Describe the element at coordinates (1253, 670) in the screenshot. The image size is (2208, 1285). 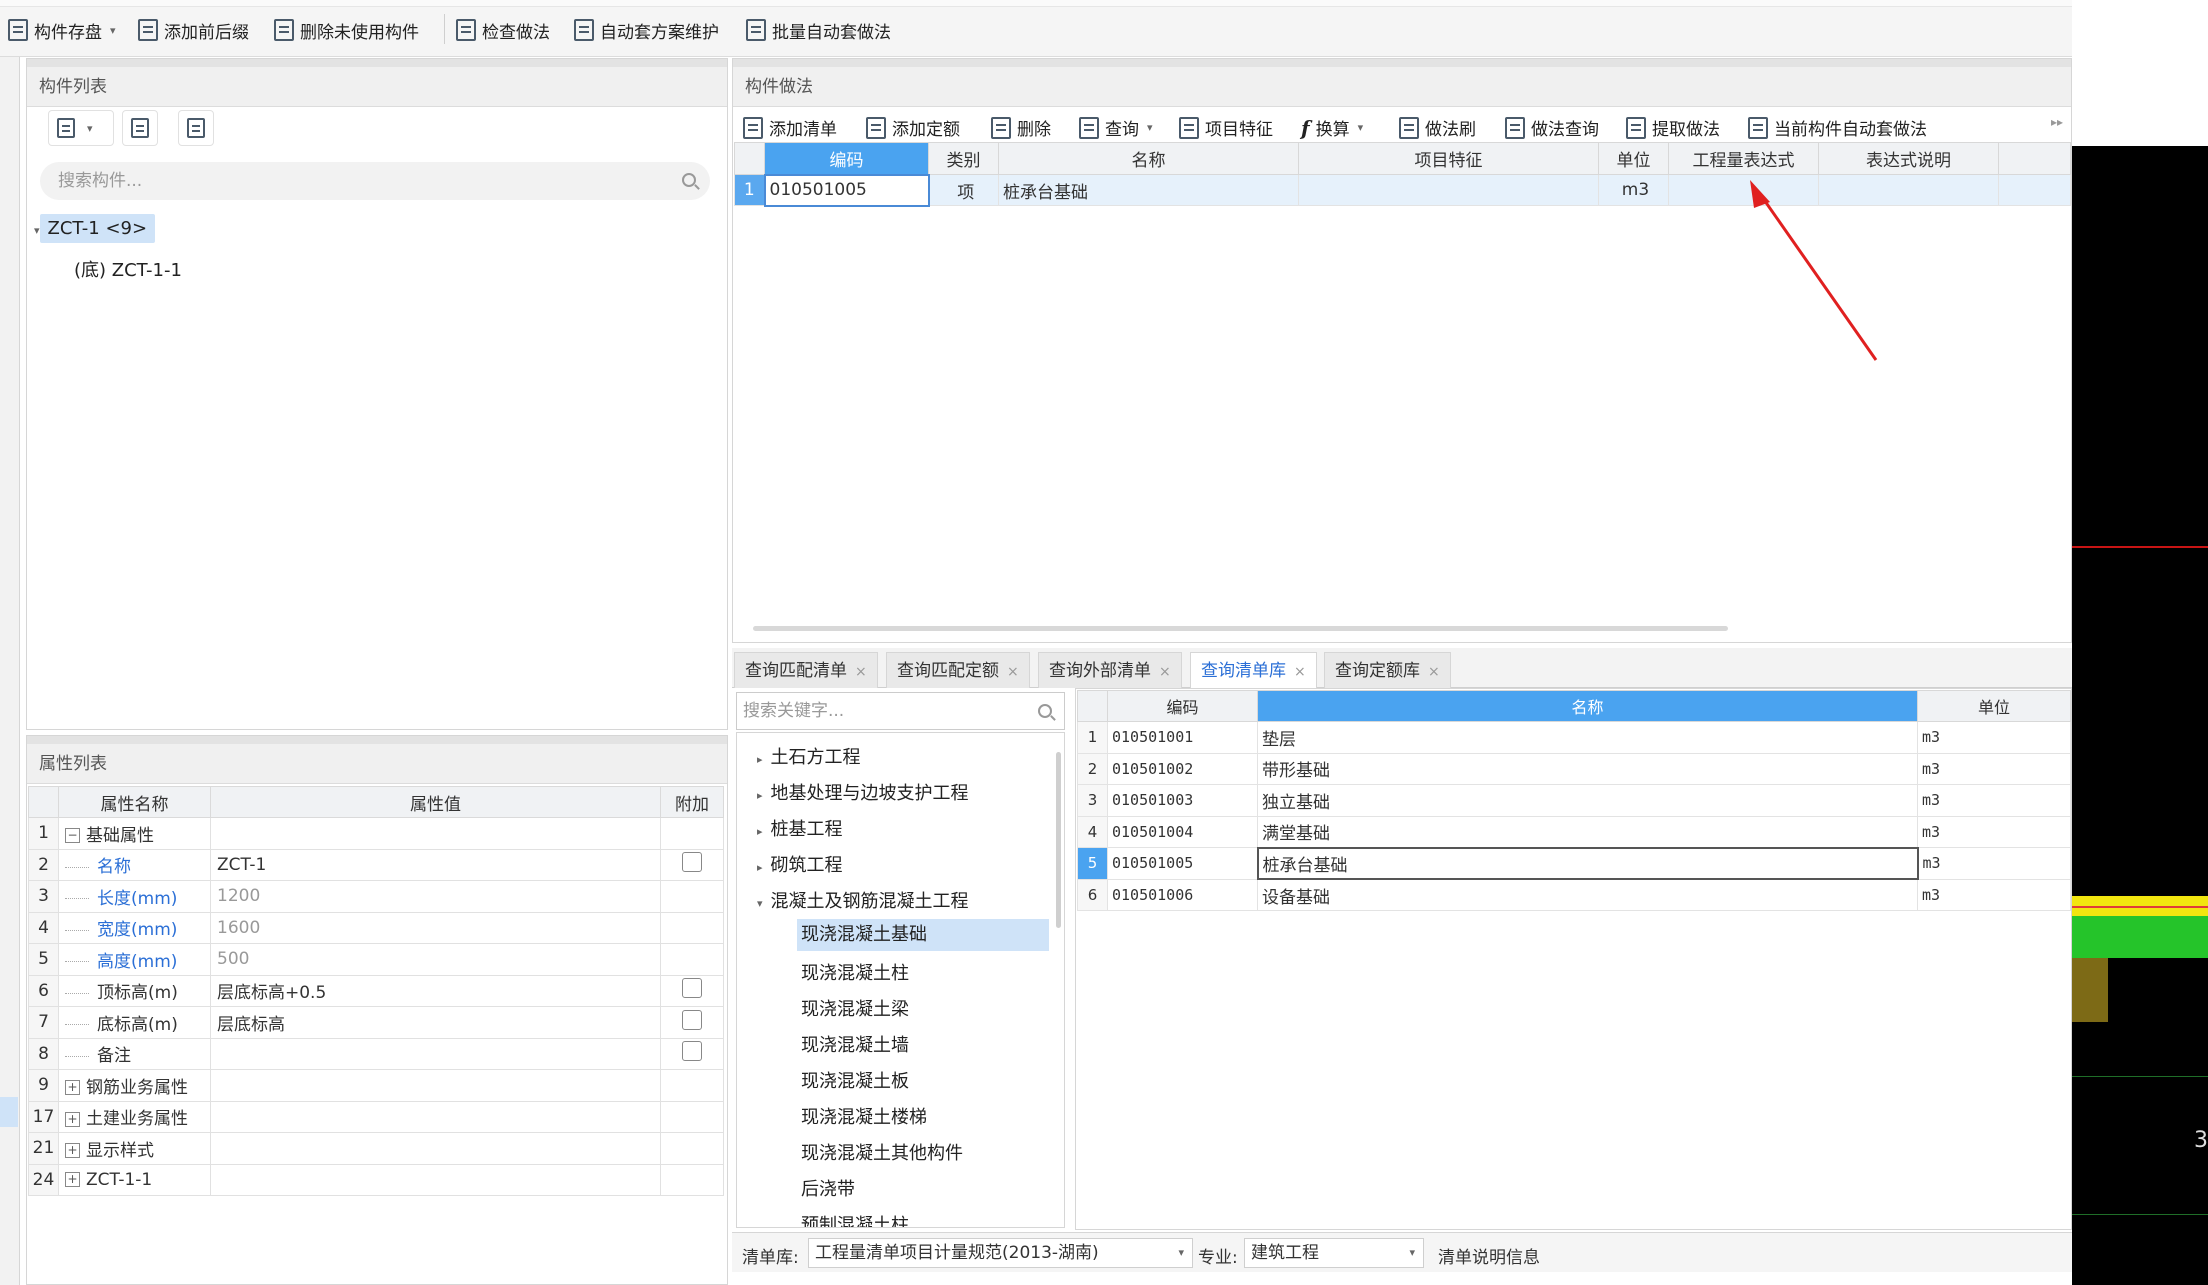
I see `tab-list-library: 查询清单库 ×` at that location.